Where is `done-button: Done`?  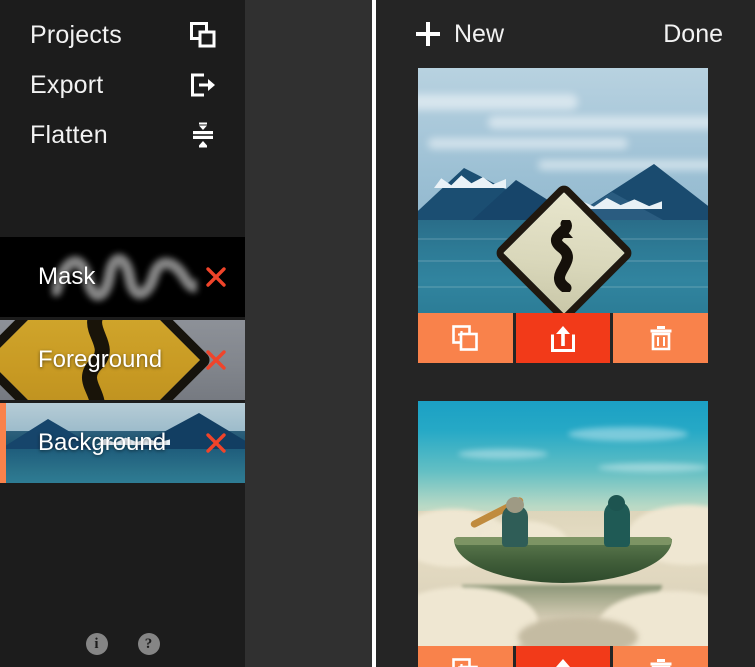
done-button: Done is located at coordinates (693, 34).